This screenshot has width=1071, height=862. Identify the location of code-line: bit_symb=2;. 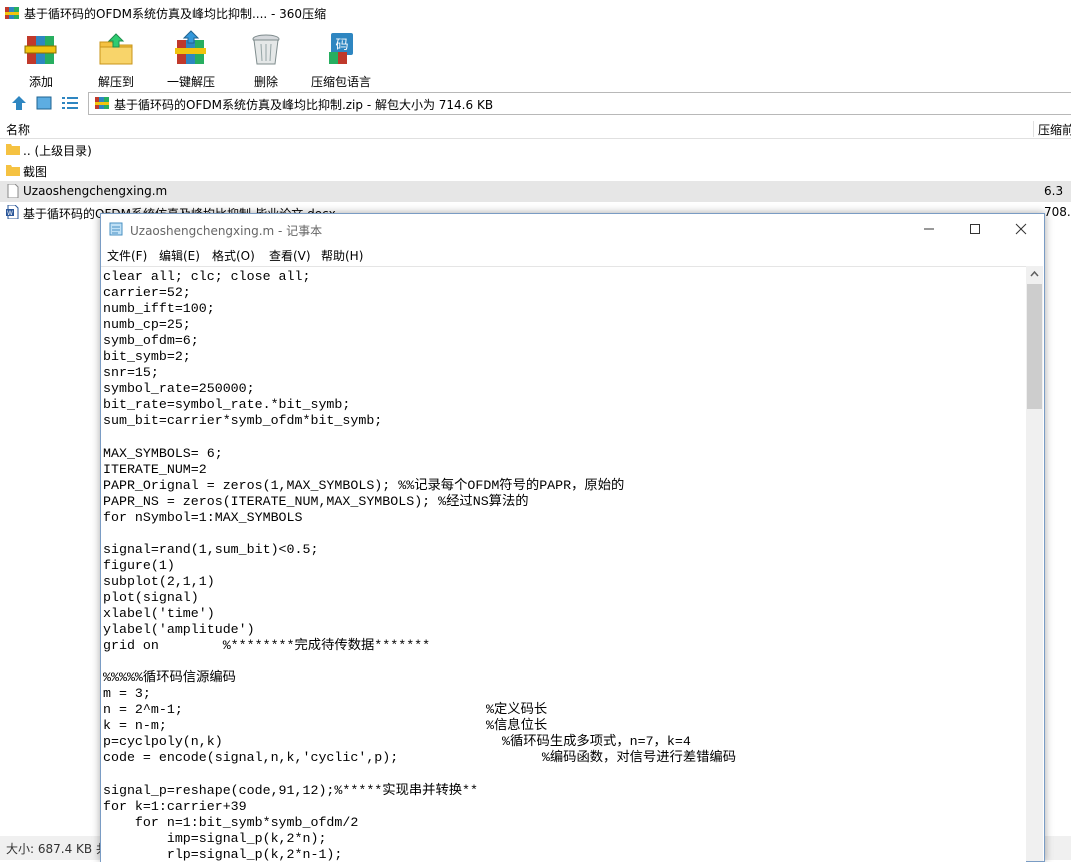
(147, 357).